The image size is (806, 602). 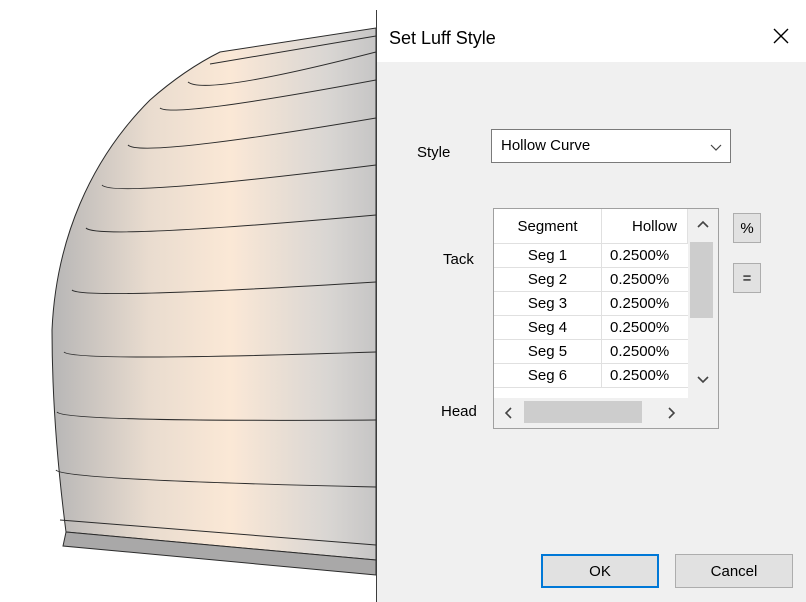 I want to click on column-header-hollow: Hollow, so click(x=645, y=226).